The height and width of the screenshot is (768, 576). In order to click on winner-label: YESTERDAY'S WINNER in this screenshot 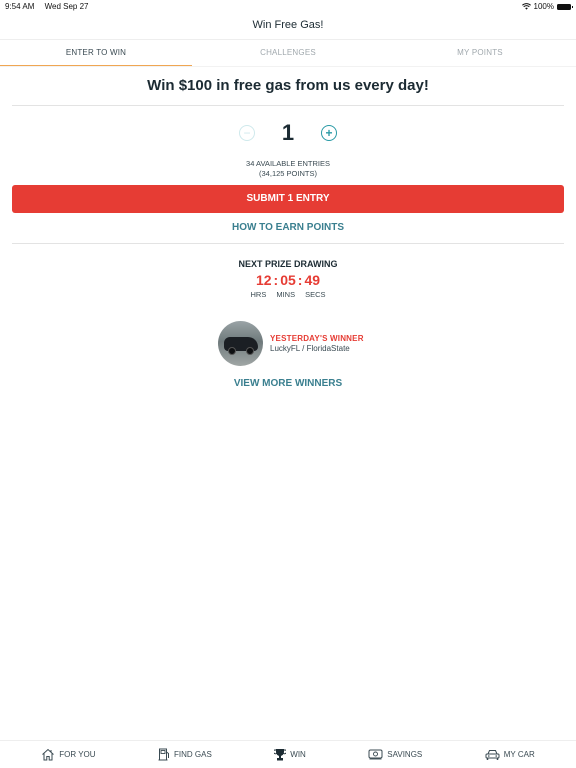, I will do `click(317, 338)`.